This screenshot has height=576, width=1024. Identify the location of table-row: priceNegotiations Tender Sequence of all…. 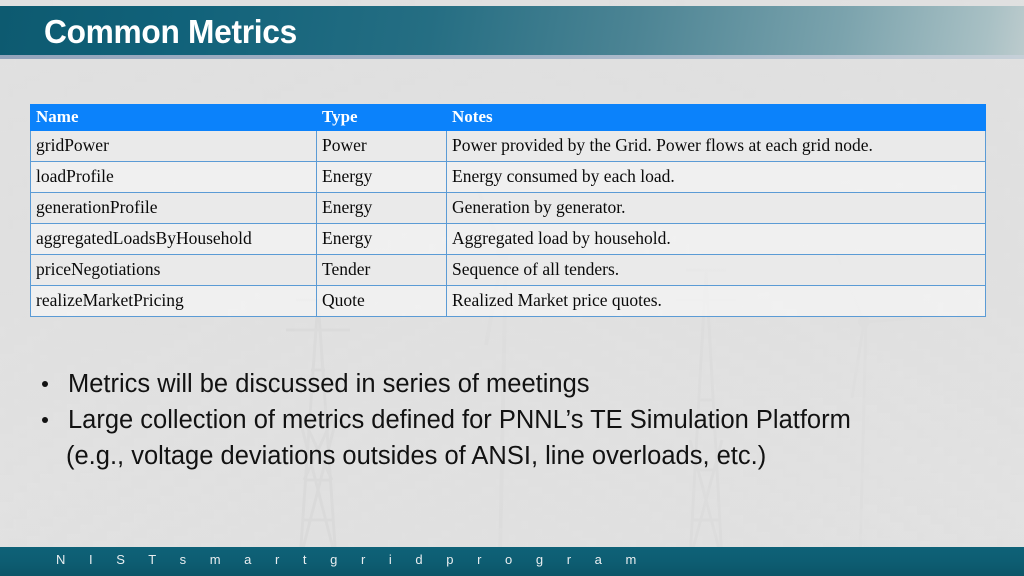
(508, 270).